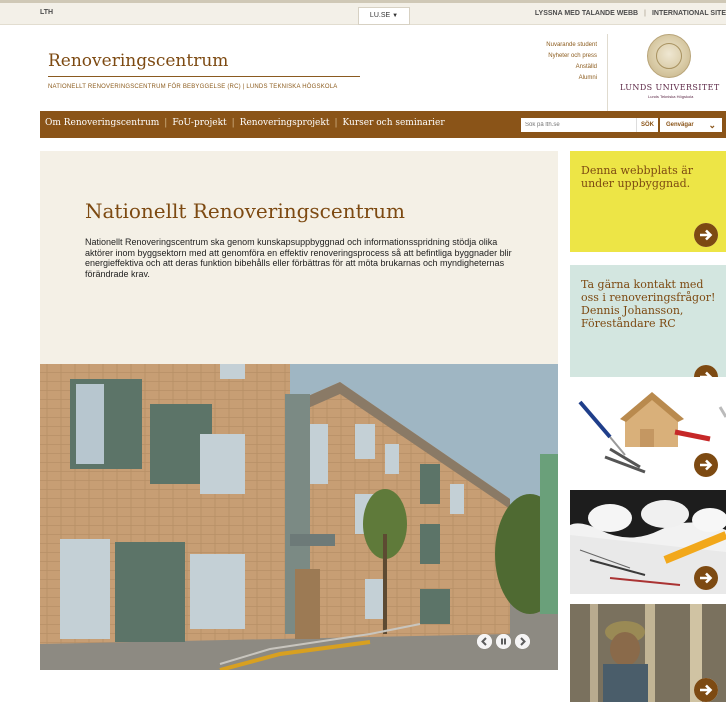 The image size is (726, 702). Describe the element at coordinates (204, 76) in the screenshot. I see `title-divider` at that location.